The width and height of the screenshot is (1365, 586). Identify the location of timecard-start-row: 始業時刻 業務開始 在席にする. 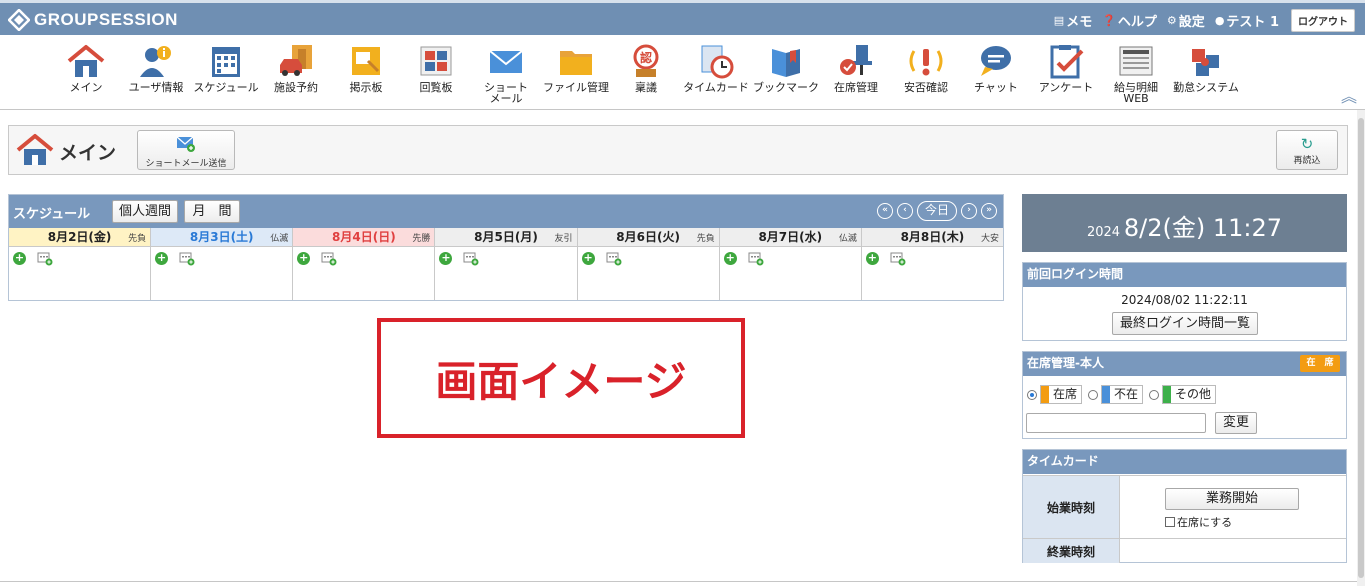
(1184, 506).